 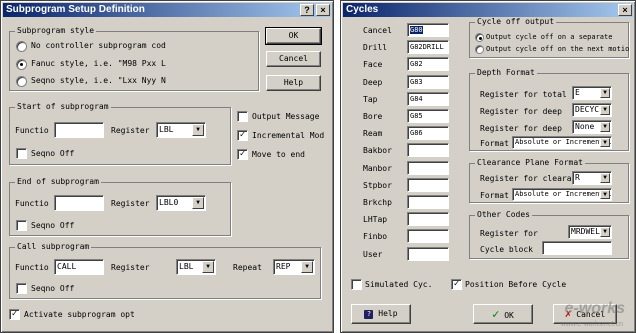 I want to click on ok-button: ✓ OK, so click(x=503, y=314).